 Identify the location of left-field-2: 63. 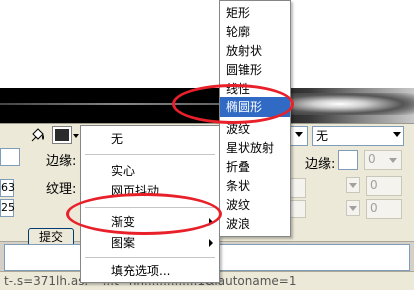
(7, 188).